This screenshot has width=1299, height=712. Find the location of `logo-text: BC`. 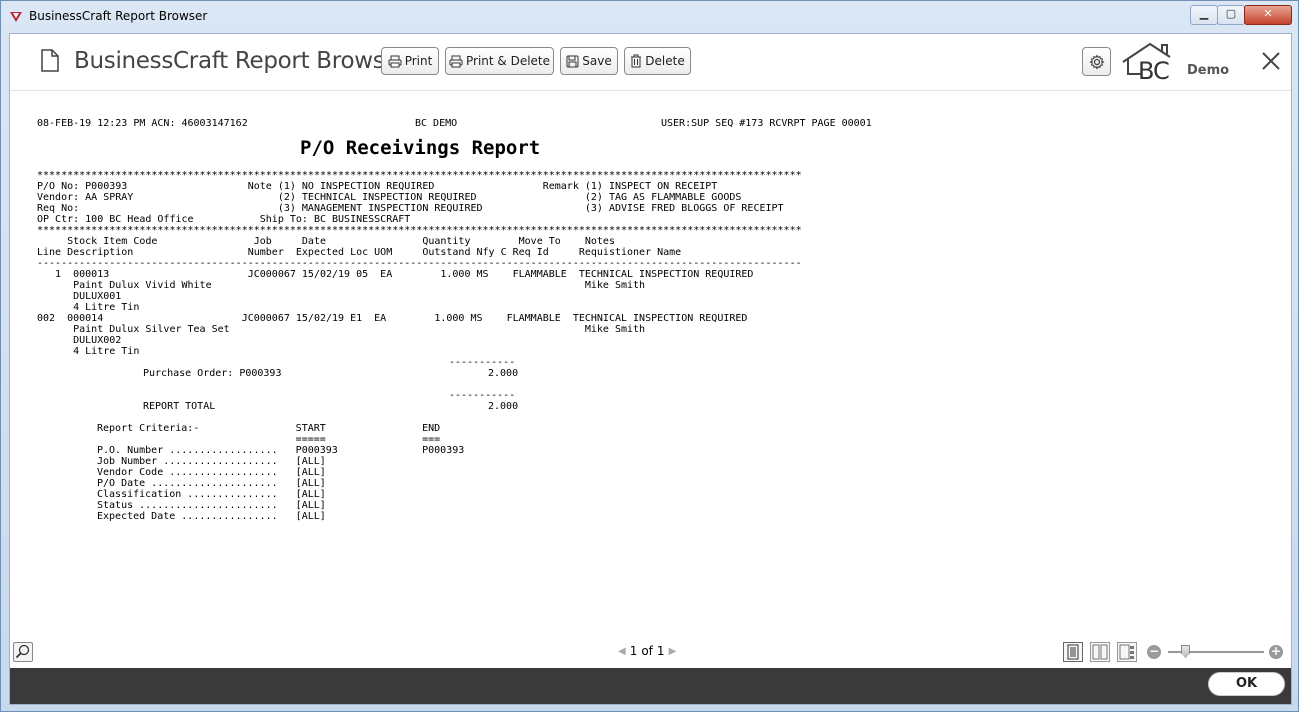

logo-text: BC is located at coordinates (1153, 70).